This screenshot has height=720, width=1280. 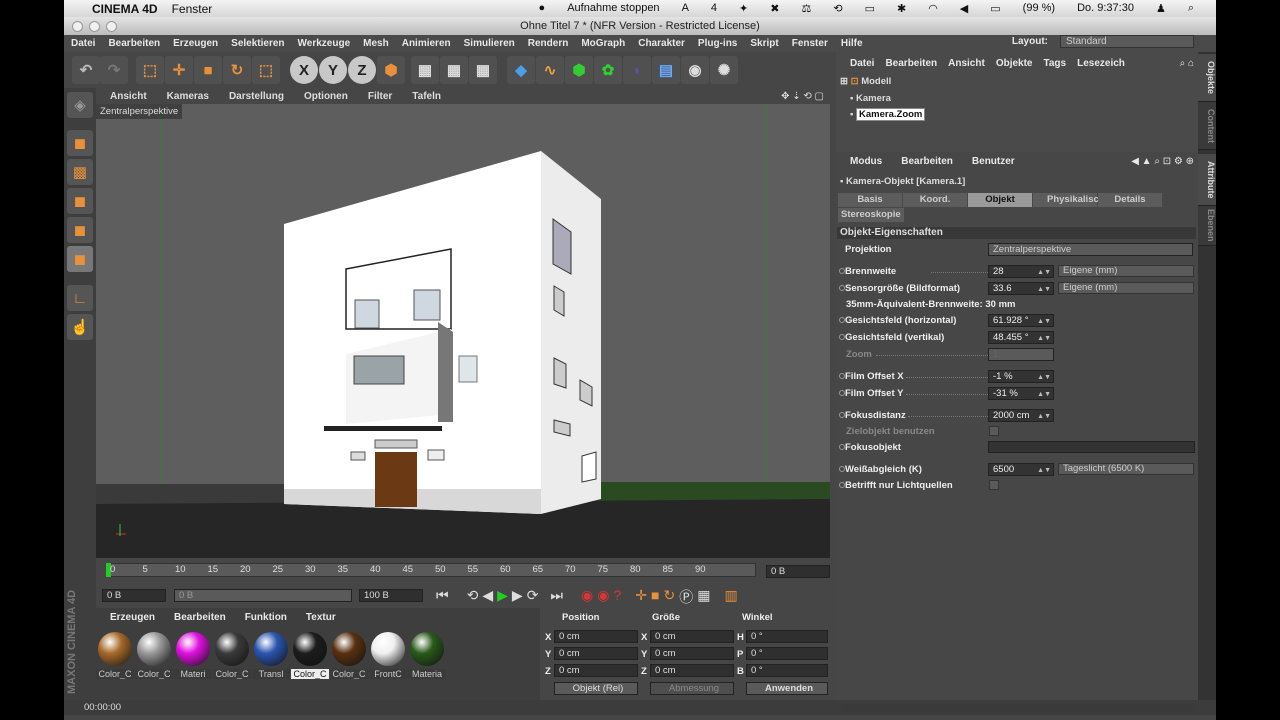 I want to click on apply-button: Anwenden, so click(x=787, y=688).